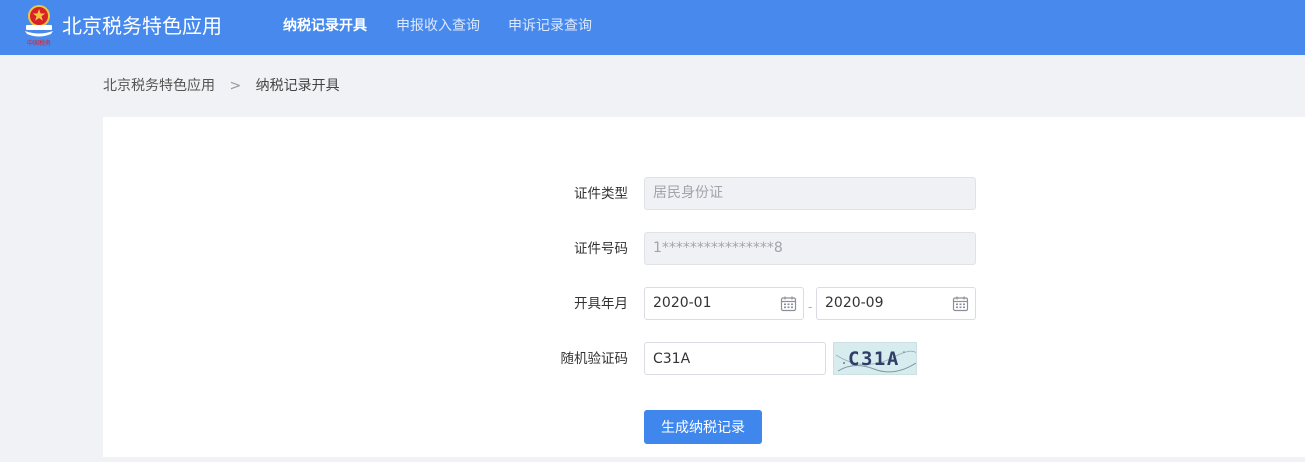 The height and width of the screenshot is (462, 1305). I want to click on captcha-graphic: C31A, so click(875, 360).